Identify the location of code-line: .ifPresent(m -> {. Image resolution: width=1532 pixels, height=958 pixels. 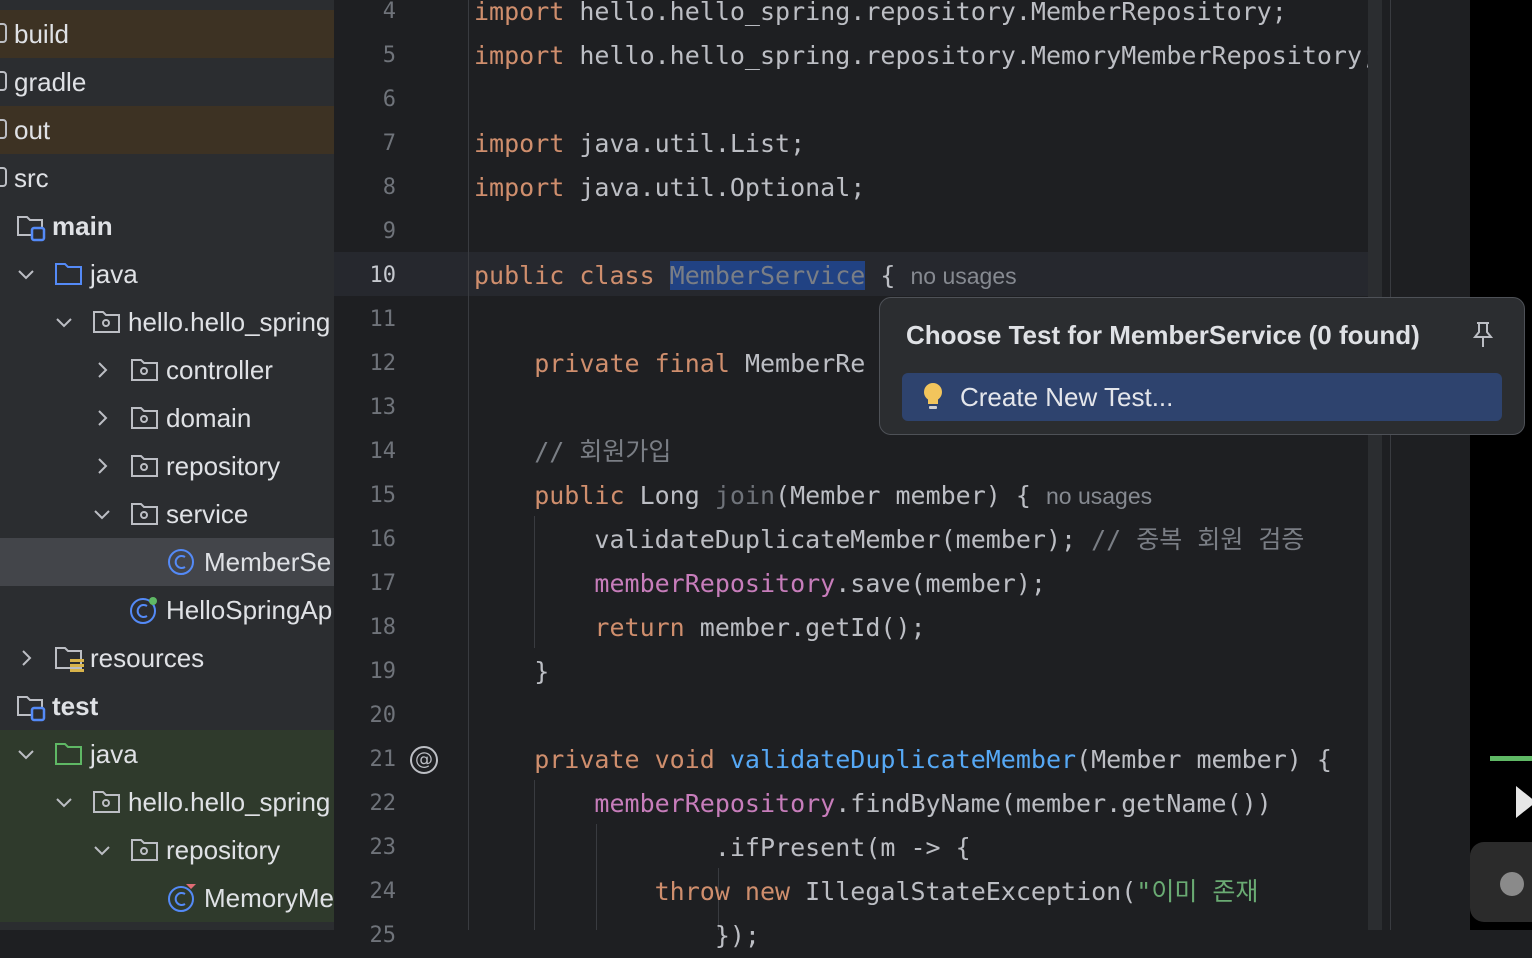
(722, 848).